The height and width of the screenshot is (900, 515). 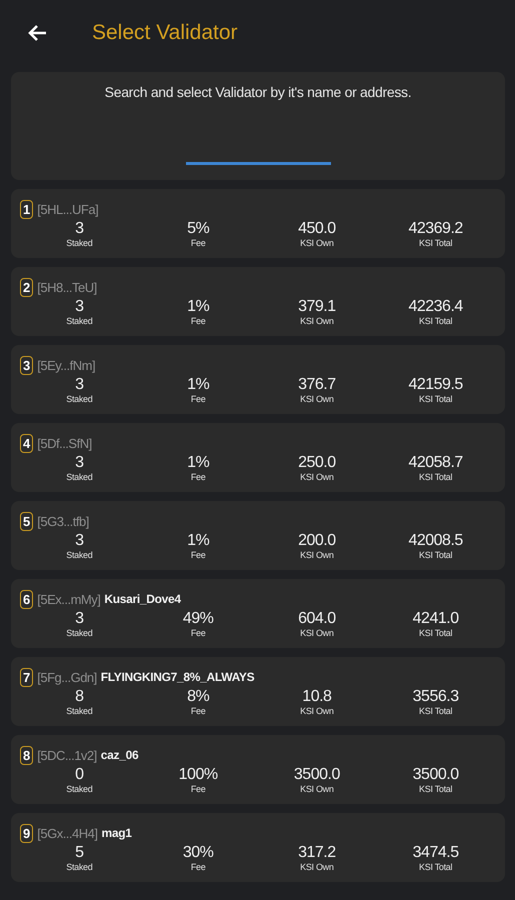 I want to click on stat-value: 376.7, so click(x=317, y=385).